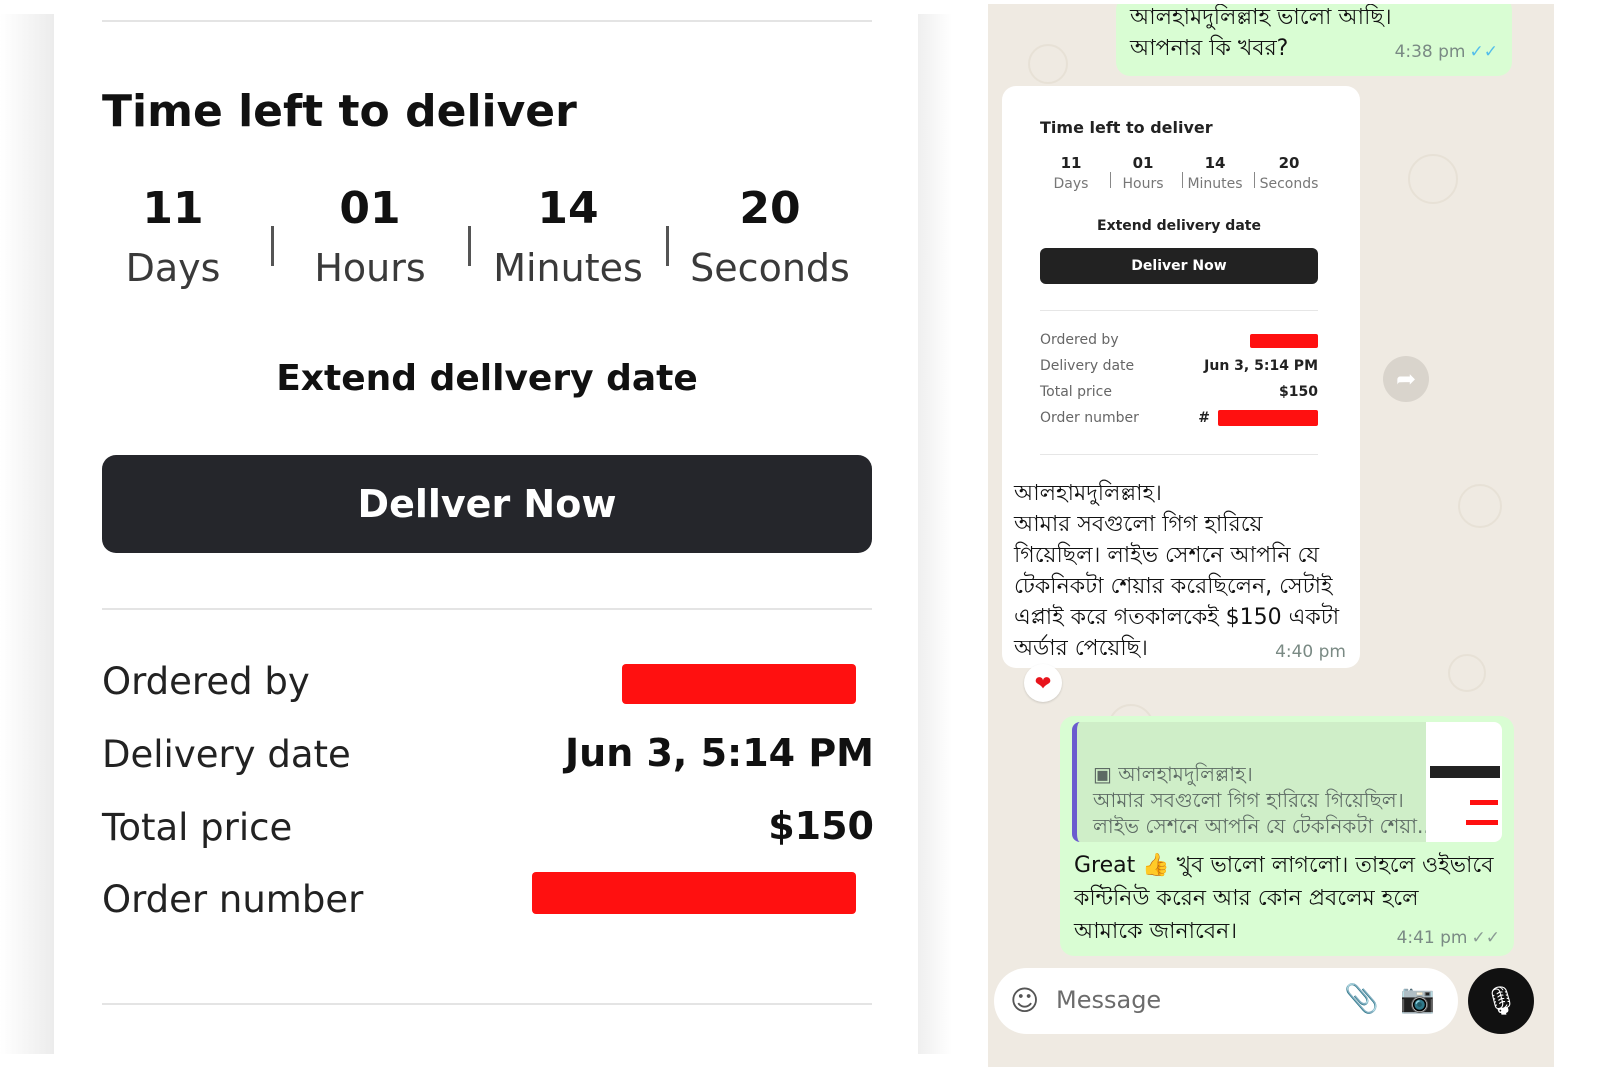  I want to click on countdown-value: 14, so click(568, 208).